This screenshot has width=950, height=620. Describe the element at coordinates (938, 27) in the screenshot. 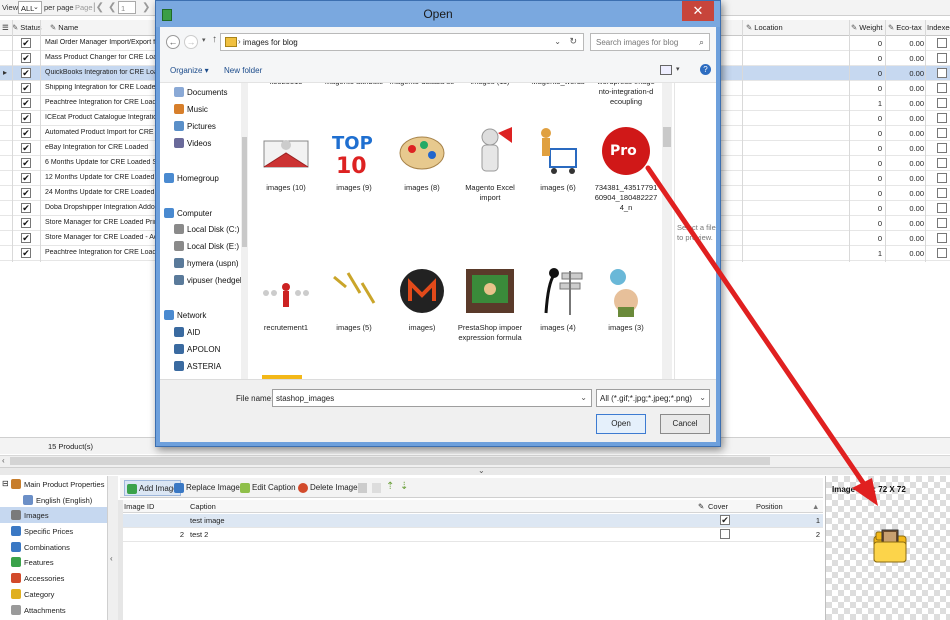

I see `col-indexed: Indexed` at that location.